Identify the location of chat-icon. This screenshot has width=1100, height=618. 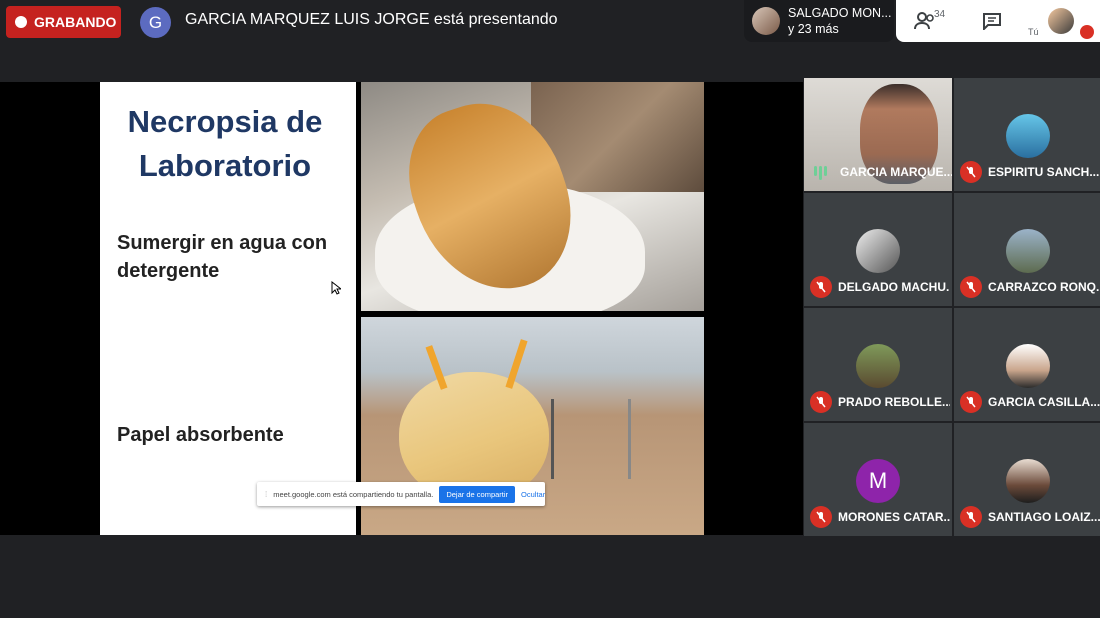
(992, 21).